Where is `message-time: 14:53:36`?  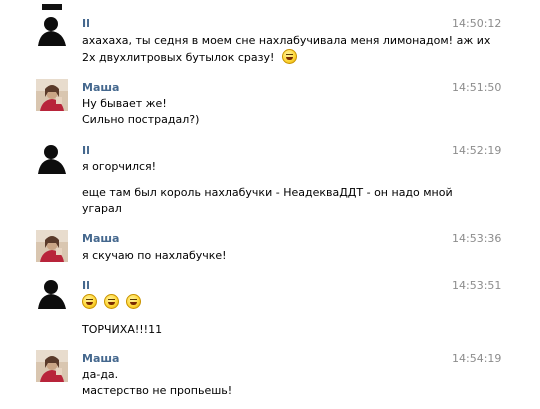 message-time: 14:53:36 is located at coordinates (476, 238).